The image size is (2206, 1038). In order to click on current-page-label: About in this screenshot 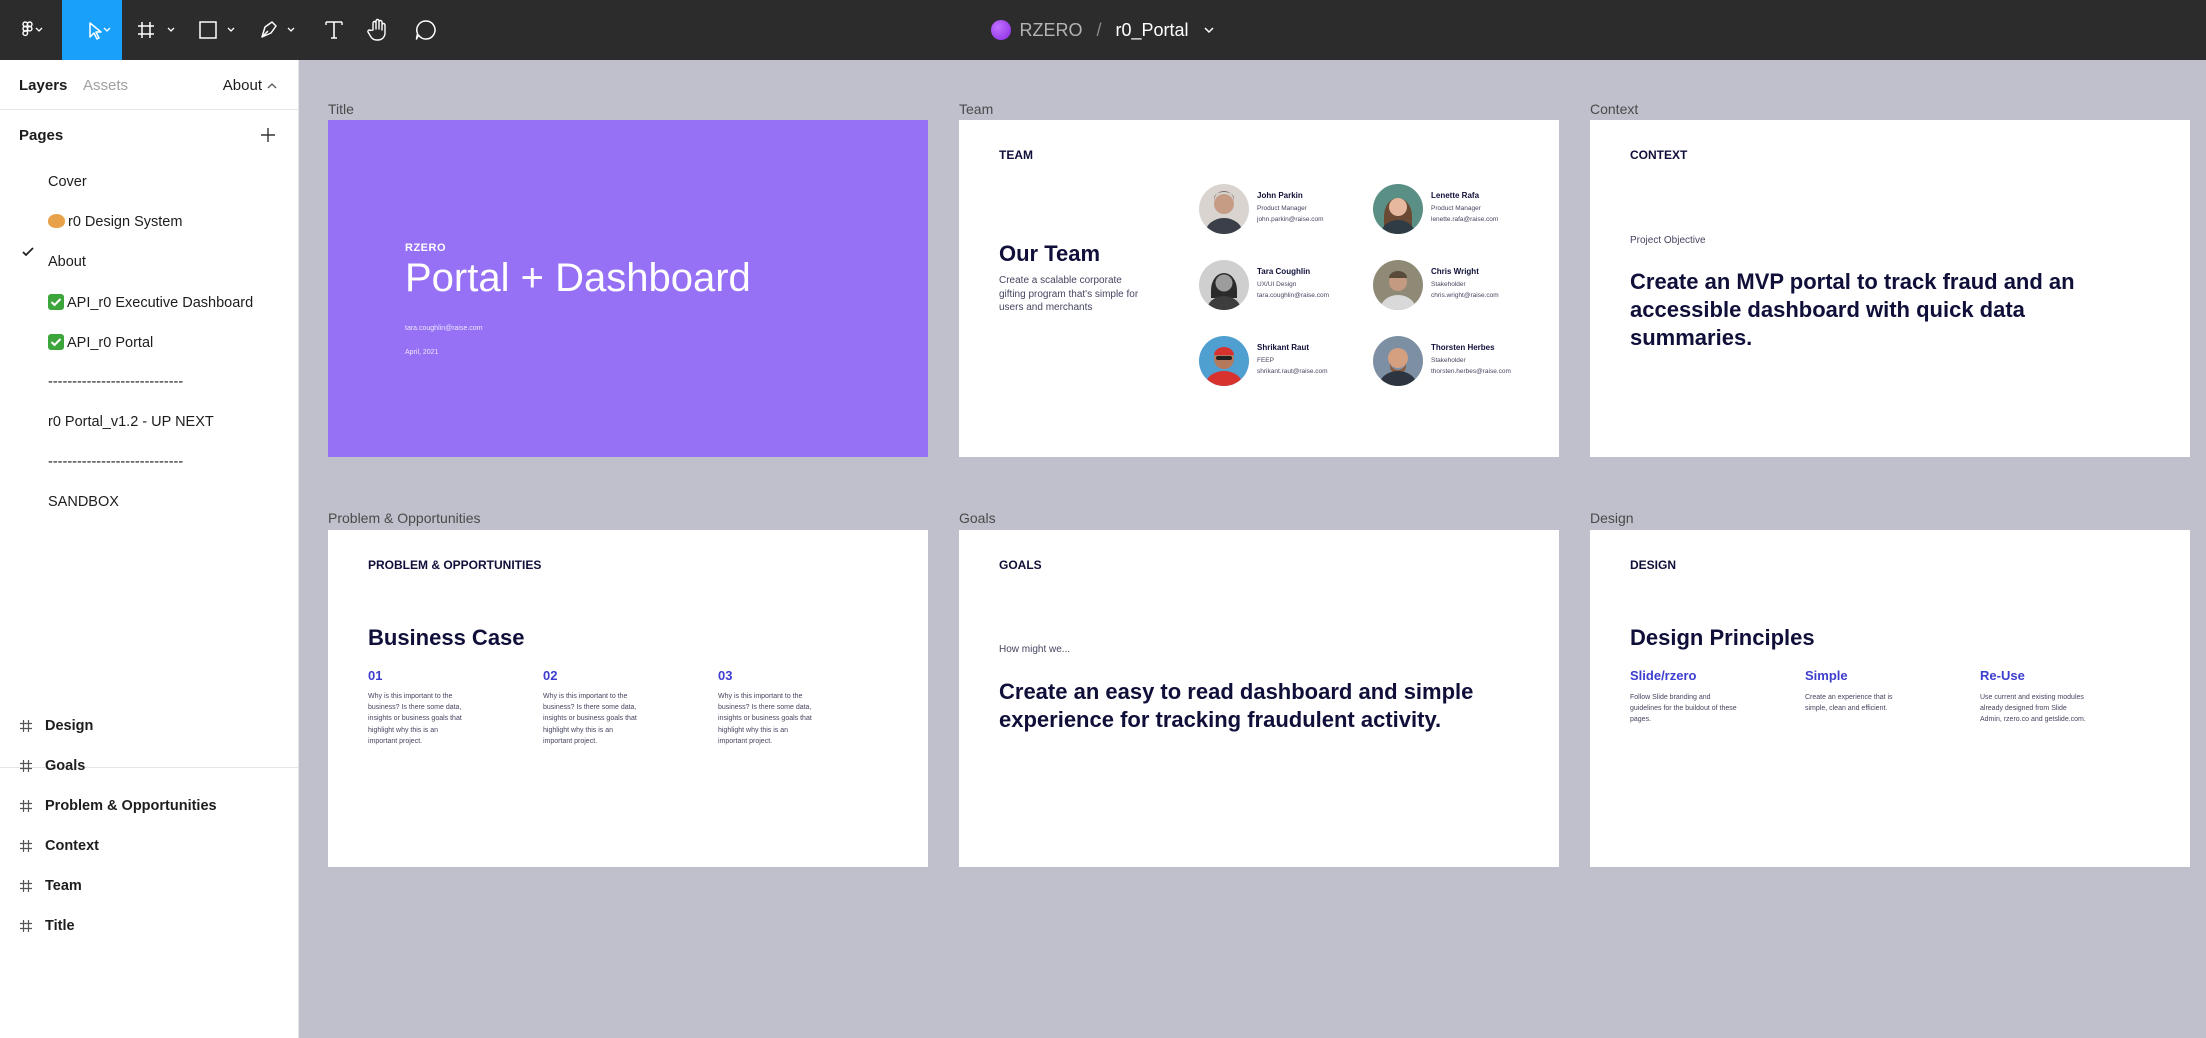, I will do `click(242, 85)`.